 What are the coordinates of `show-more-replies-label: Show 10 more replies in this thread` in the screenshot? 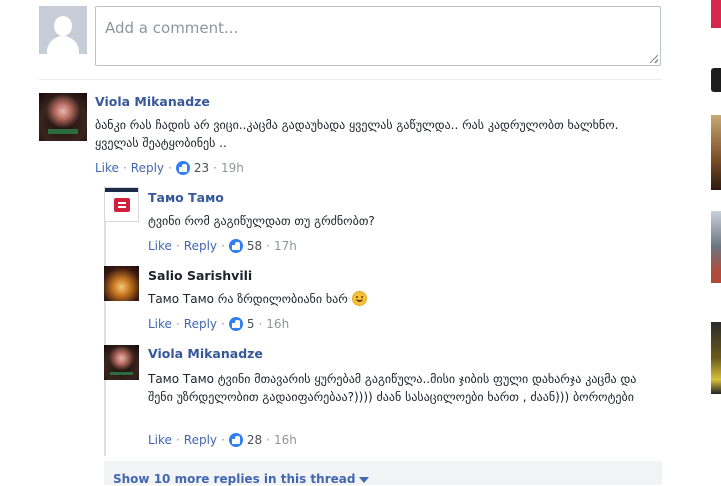 It's located at (234, 479).